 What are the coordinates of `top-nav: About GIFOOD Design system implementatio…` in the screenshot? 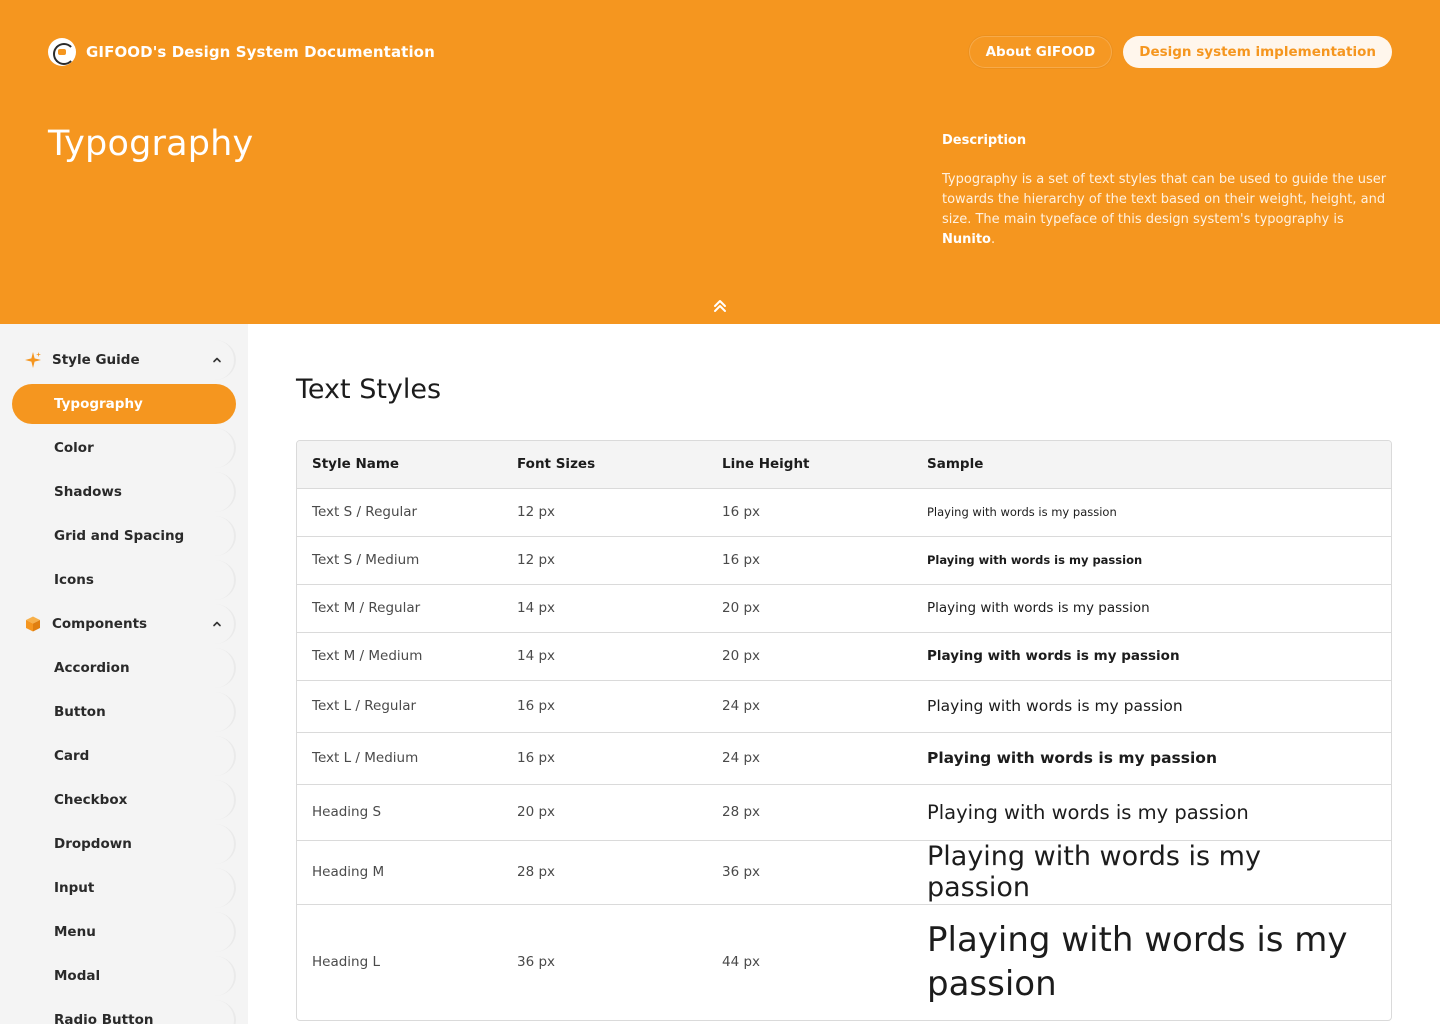 It's located at (1180, 52).